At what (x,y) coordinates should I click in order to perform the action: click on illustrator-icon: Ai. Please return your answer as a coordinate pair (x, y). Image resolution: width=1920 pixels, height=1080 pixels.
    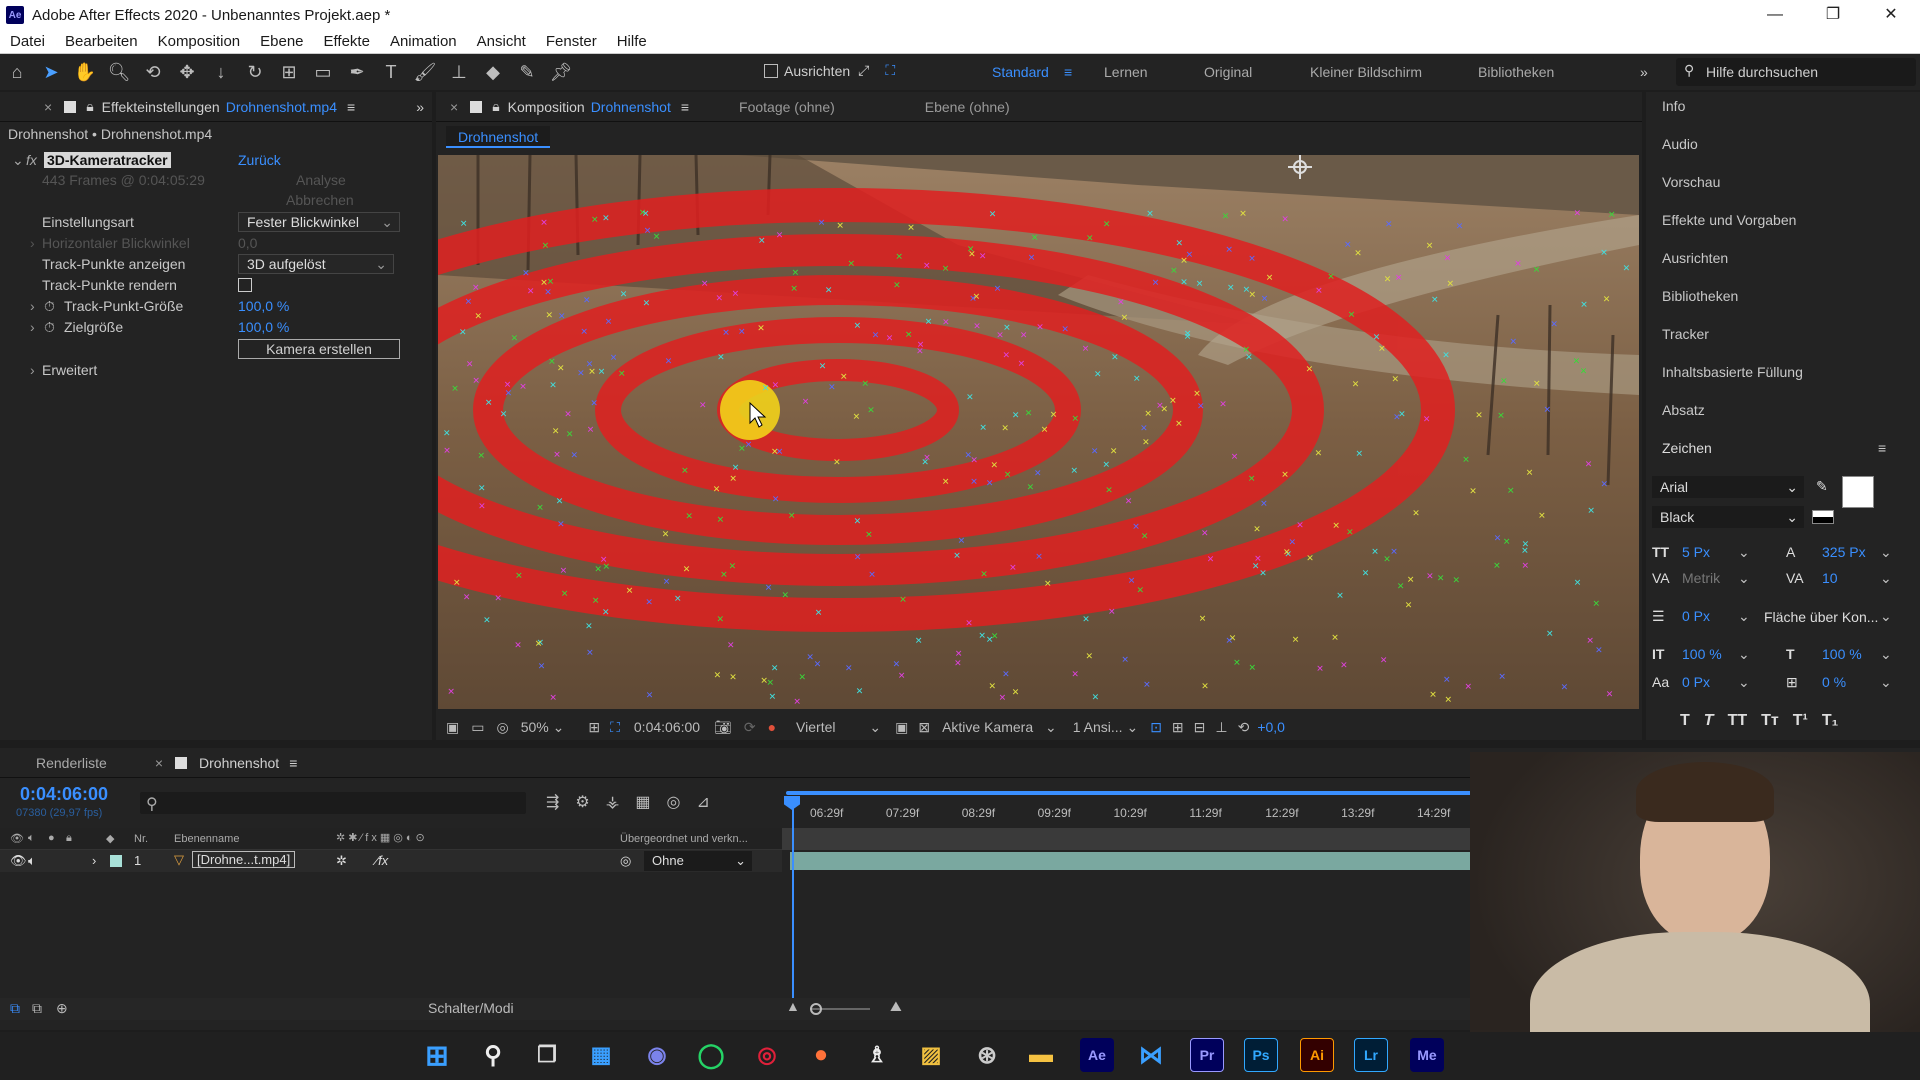
    Looking at the image, I should click on (1317, 1055).